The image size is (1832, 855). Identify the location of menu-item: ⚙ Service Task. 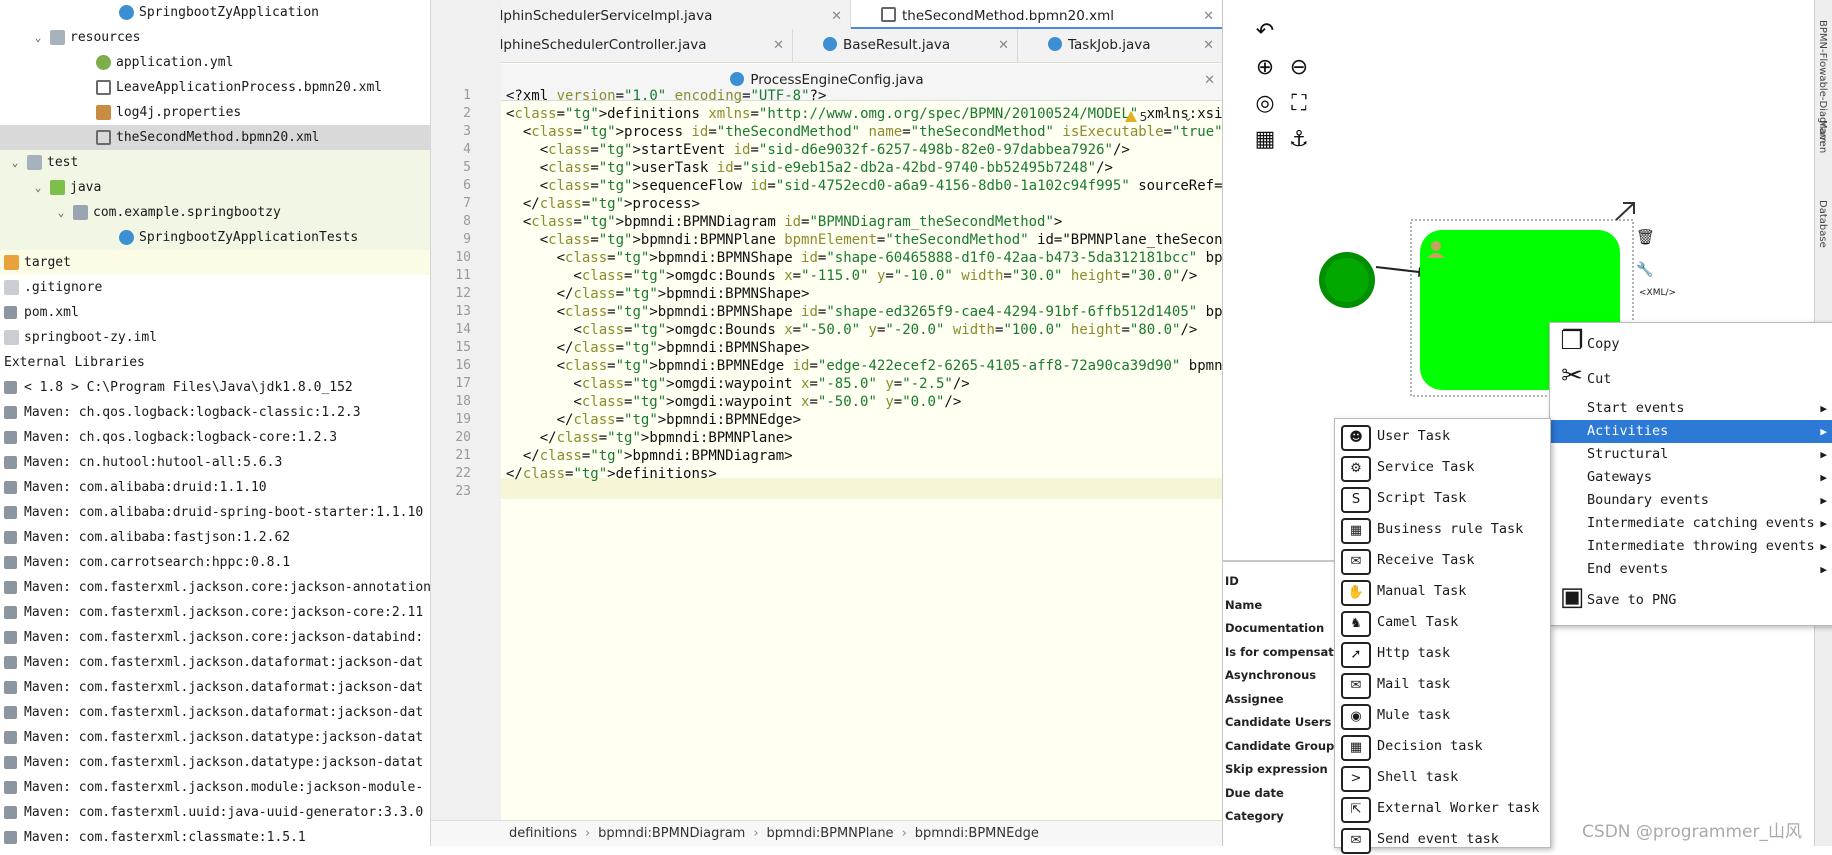
(1442, 467).